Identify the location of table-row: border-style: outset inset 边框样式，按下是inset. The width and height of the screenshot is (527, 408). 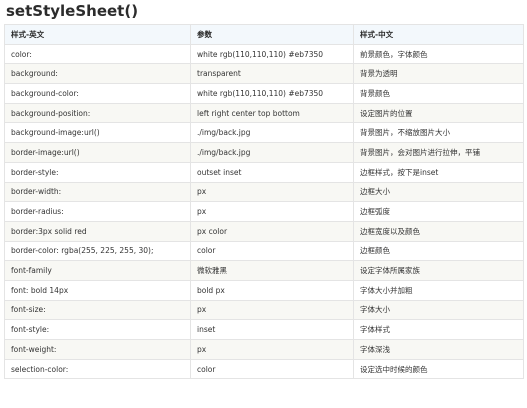
(264, 172).